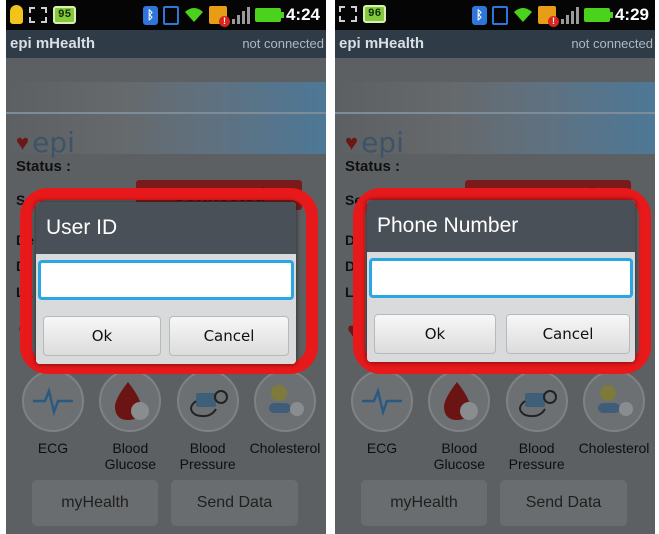 The width and height of the screenshot is (659, 534). I want to click on clock: 4:29, so click(631, 14).